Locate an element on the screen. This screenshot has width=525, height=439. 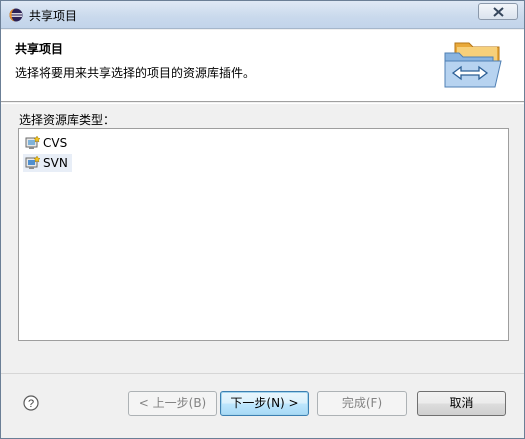
list-item-svn: SVN is located at coordinates (47, 163).